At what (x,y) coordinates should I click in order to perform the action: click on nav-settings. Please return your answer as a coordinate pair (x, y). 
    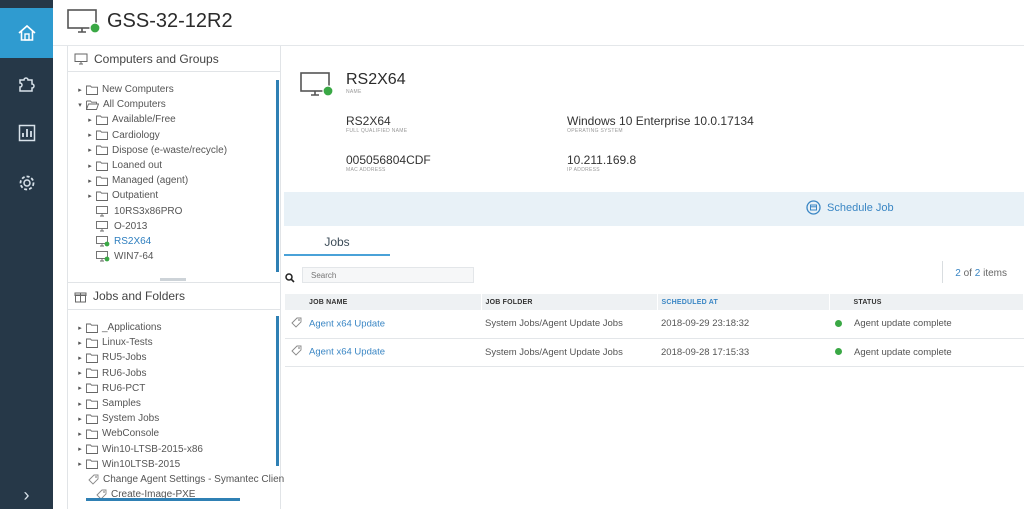
    Looking at the image, I should click on (26, 183).